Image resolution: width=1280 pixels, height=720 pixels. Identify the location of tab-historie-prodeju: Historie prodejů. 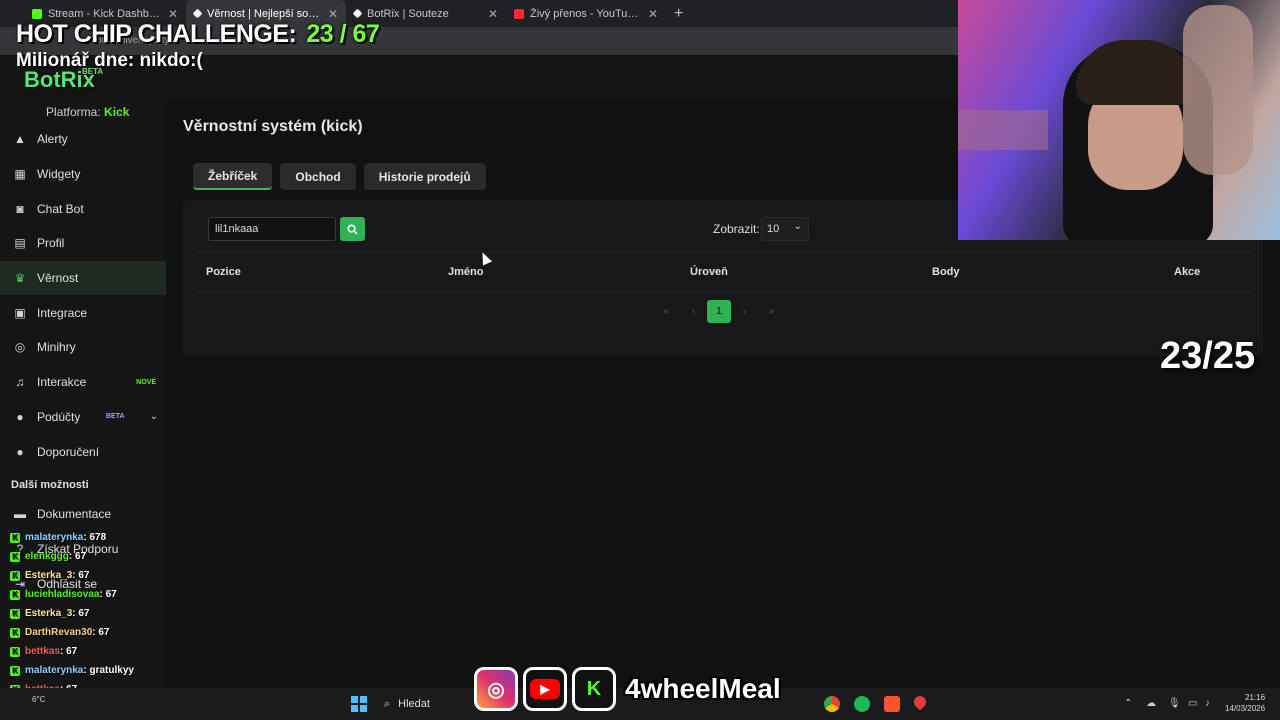
(424, 176).